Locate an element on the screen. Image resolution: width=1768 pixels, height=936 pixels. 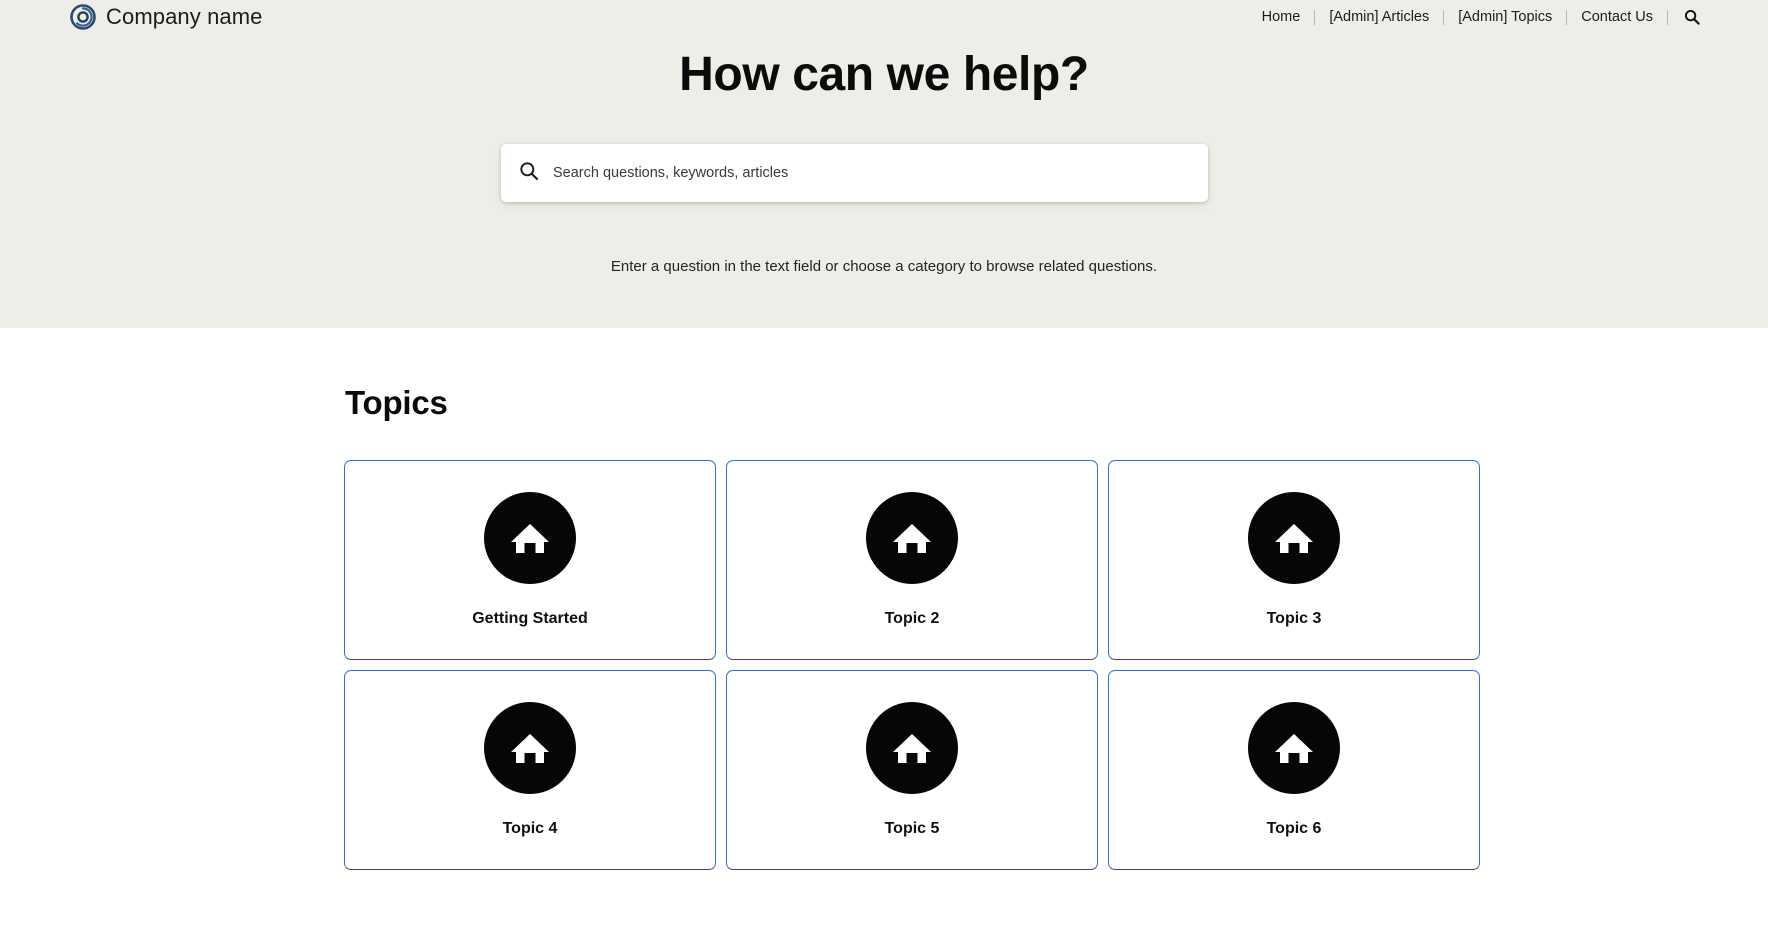
topics-heading: Topics is located at coordinates (396, 402).